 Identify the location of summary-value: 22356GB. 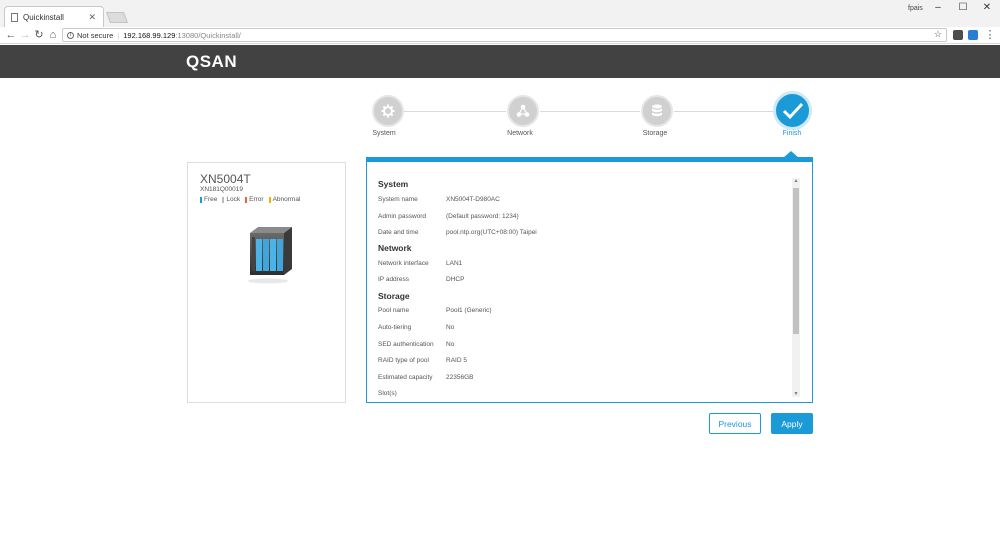
(460, 377).